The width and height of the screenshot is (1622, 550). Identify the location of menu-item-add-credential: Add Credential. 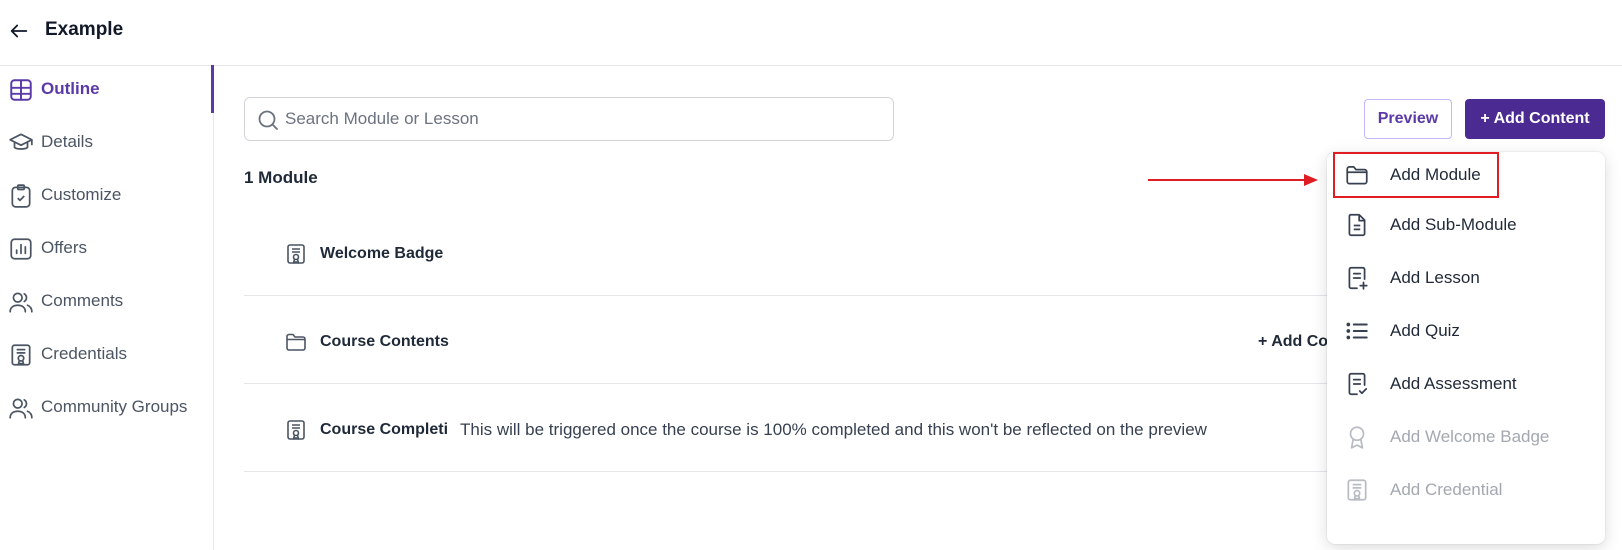
(1466, 490).